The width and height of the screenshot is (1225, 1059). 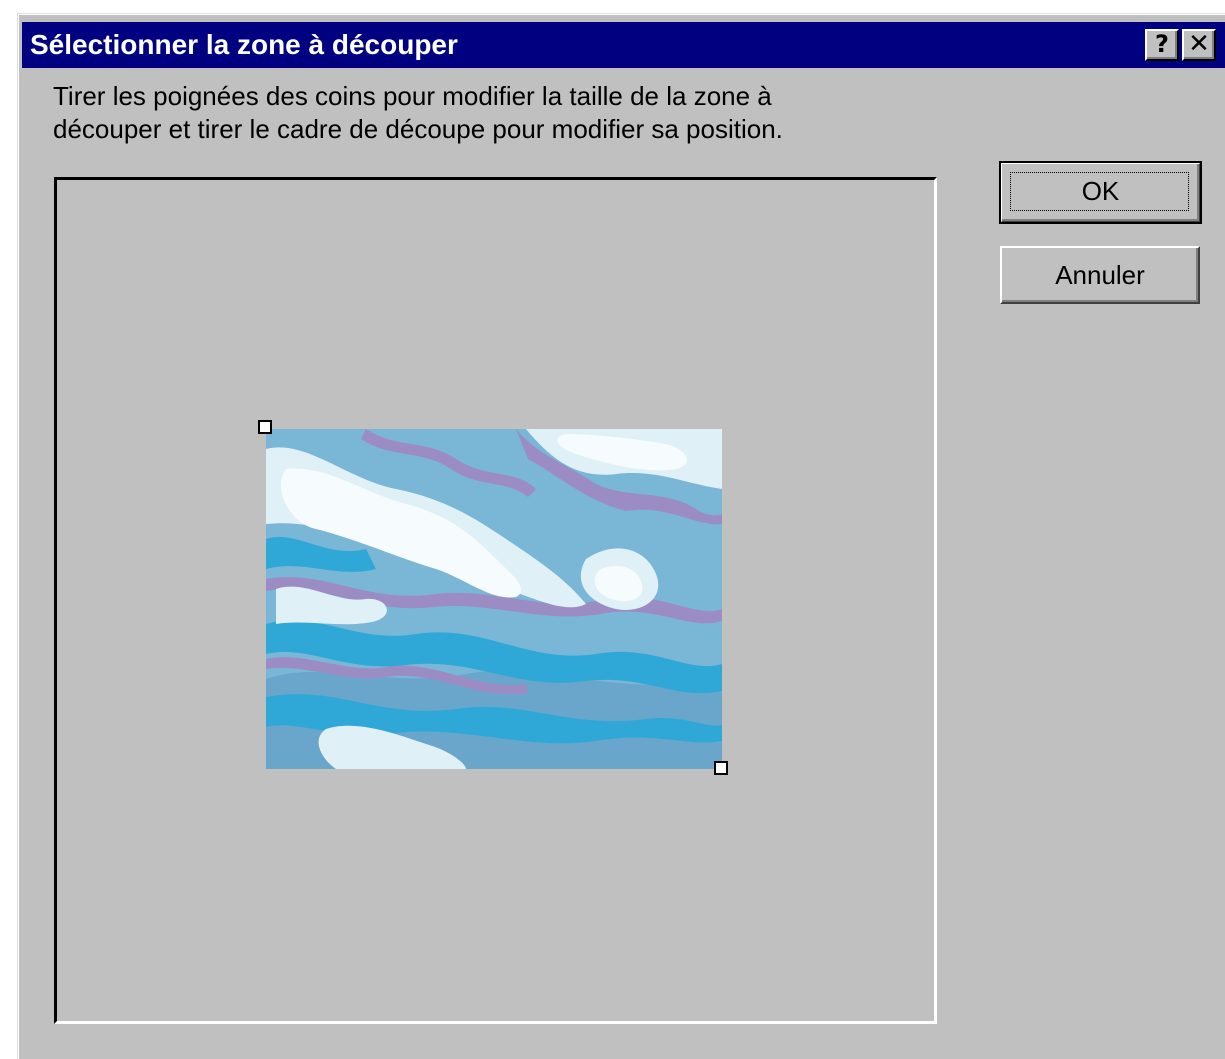 I want to click on ok-button-label: OK, so click(x=1100, y=191).